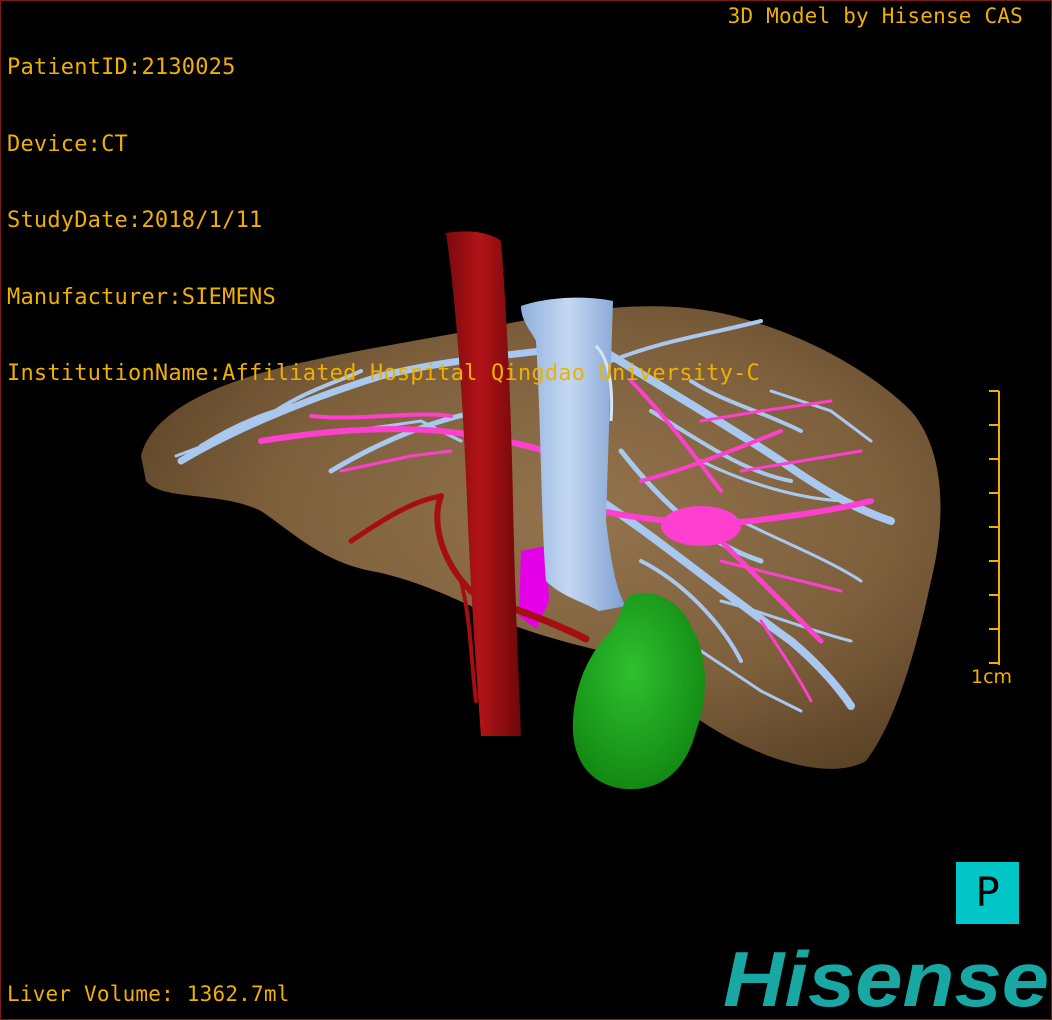 The height and width of the screenshot is (1020, 1052). I want to click on svg-text: Hisense, so click(886, 976).